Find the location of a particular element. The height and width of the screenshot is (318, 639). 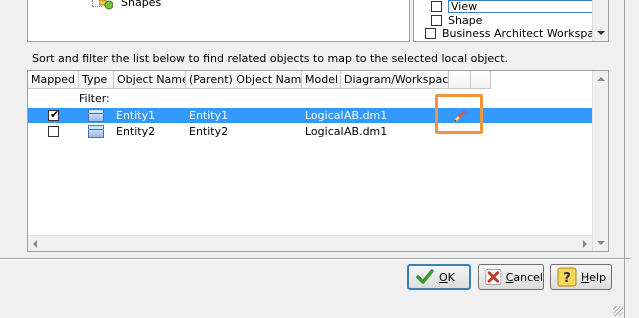

table-row: ✔ Entity1 Entity1 Logical AB.dm1 is located at coordinates (311, 115).